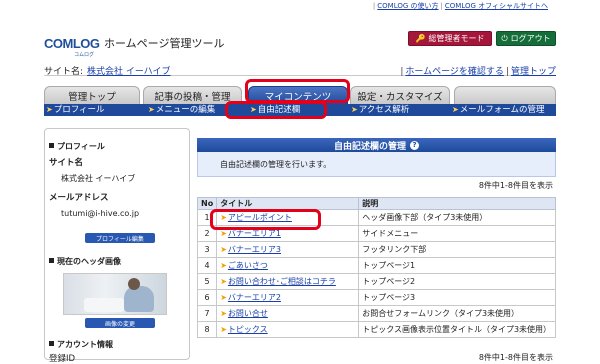 The width and height of the screenshot is (600, 364). What do you see at coordinates (66, 163) in the screenshot?
I see `sidebar-site-name-label: サイト名` at bounding box center [66, 163].